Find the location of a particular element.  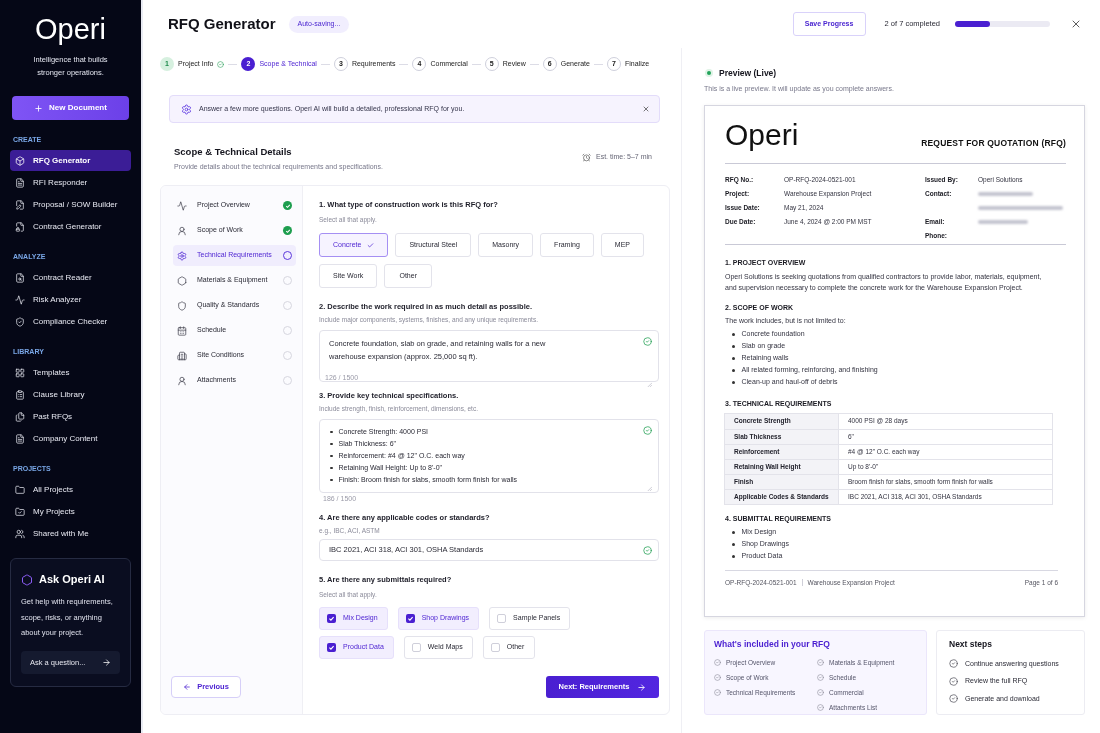

sidebar-item: Contract Generator is located at coordinates (70, 226).